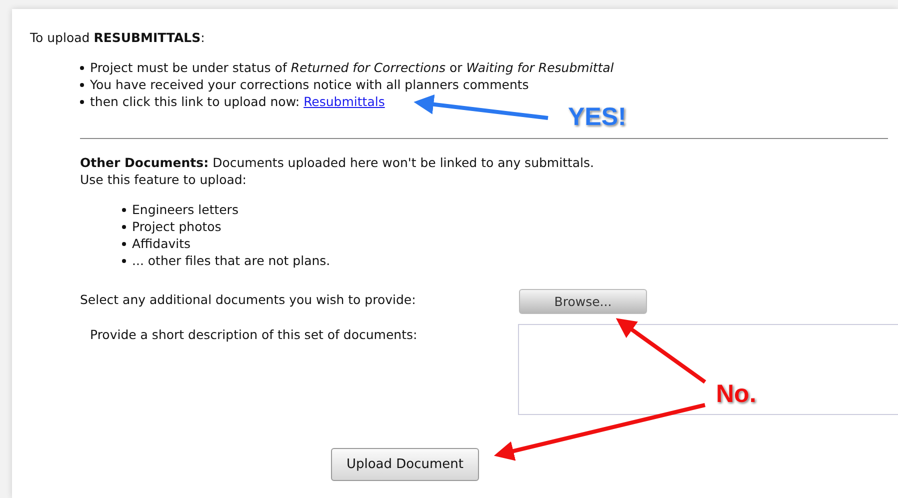  I want to click on callout-label: YES!, so click(597, 117).